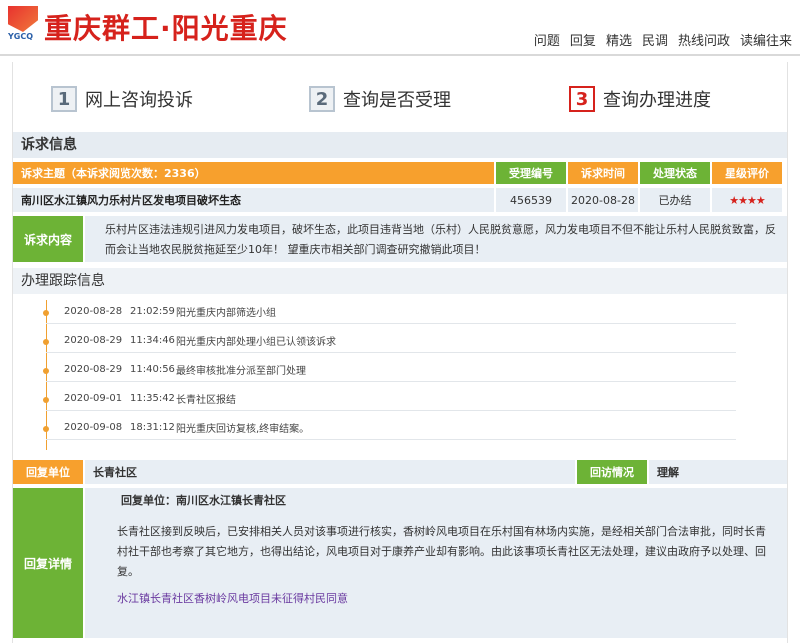 The image size is (800, 643). What do you see at coordinates (603, 173) in the screenshot?
I see `time-header: 诉求时间` at bounding box center [603, 173].